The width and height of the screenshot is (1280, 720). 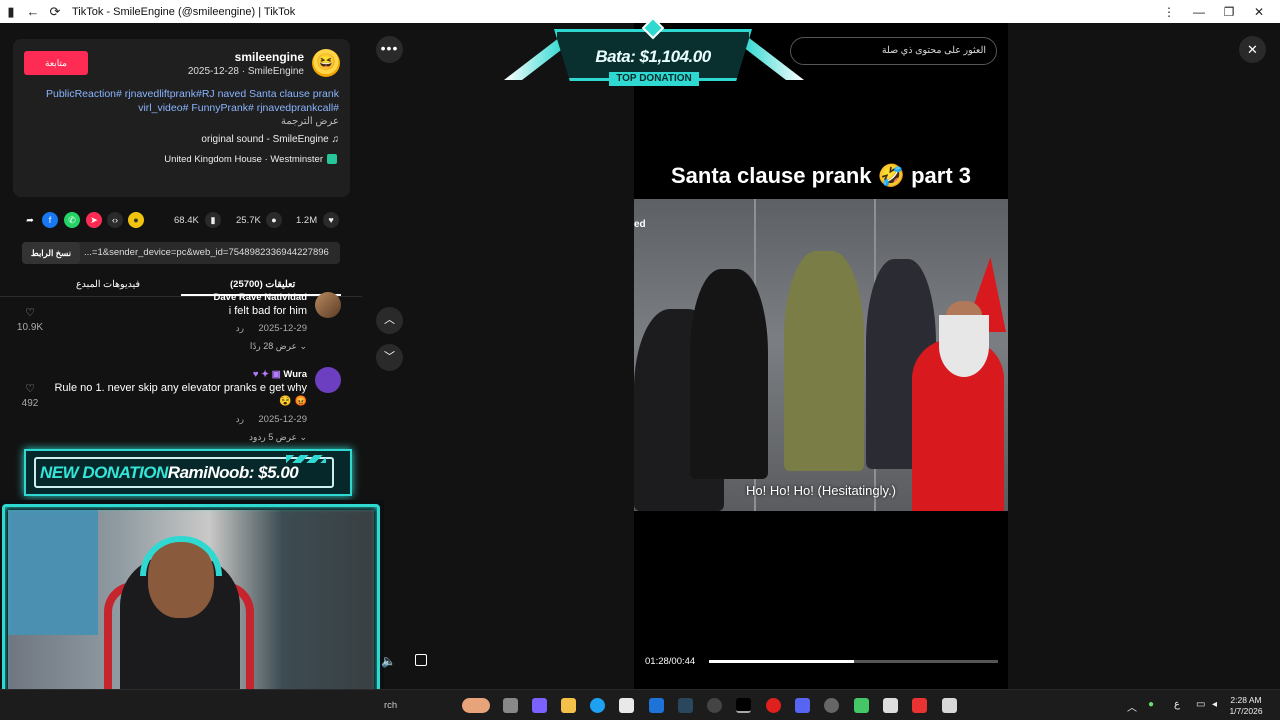 I want to click on badge-icons: ♥ ✦ ▣, so click(x=268, y=374).